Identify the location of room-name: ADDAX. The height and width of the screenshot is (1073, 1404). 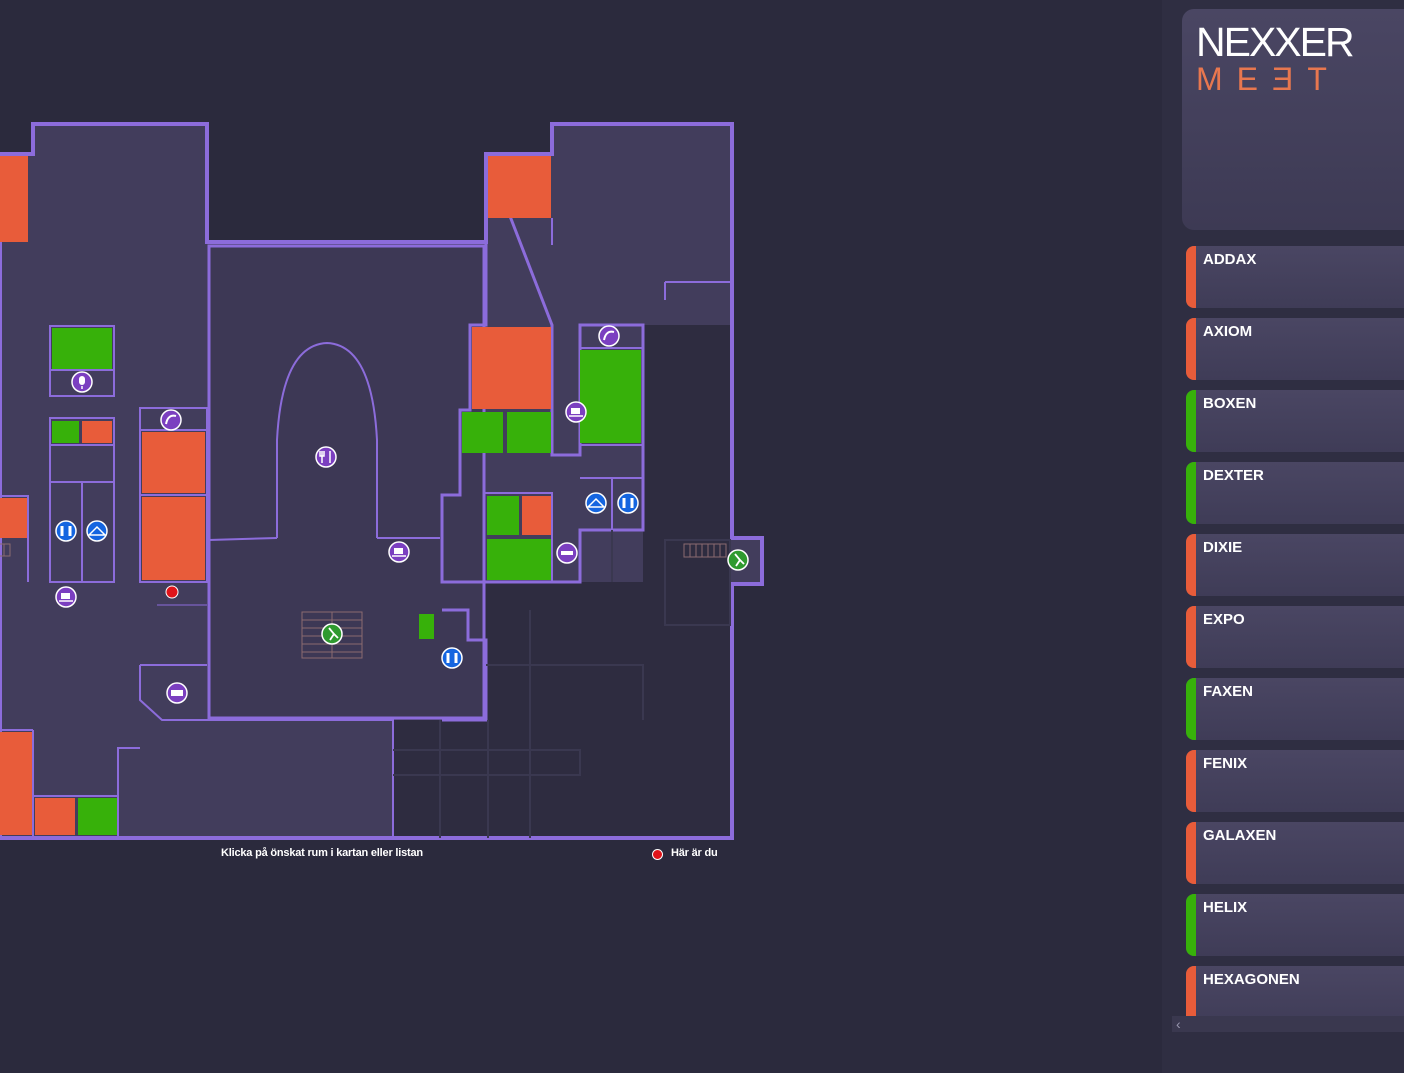
(1230, 259).